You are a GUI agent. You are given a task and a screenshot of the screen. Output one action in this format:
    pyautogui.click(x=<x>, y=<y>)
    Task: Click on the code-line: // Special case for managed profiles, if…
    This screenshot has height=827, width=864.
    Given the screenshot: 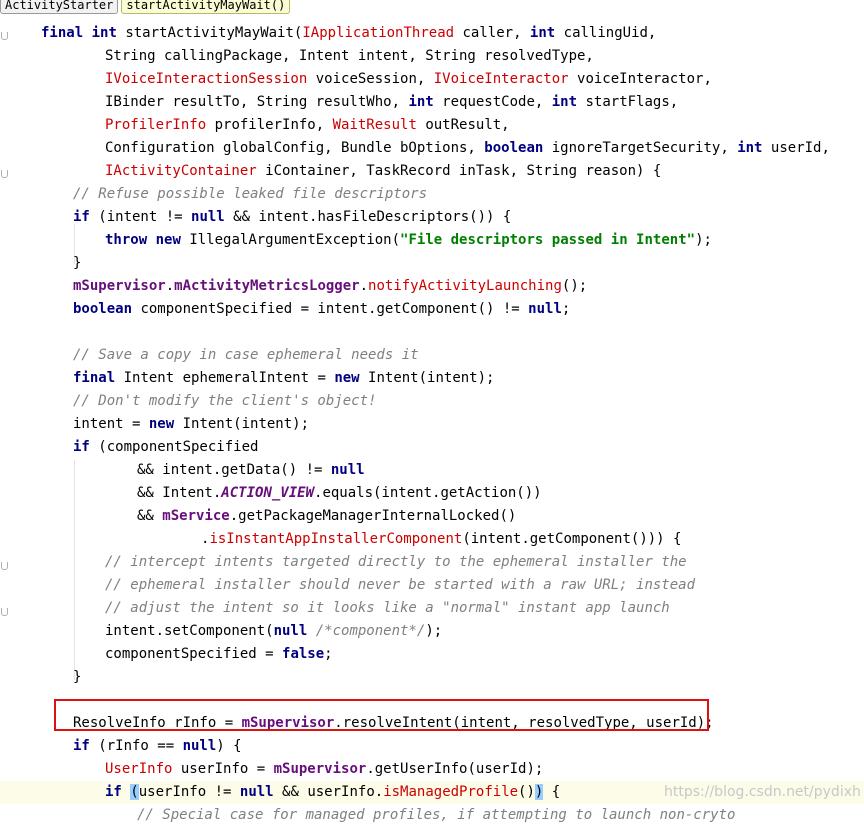 What is the action you would take?
    pyautogui.click(x=436, y=815)
    